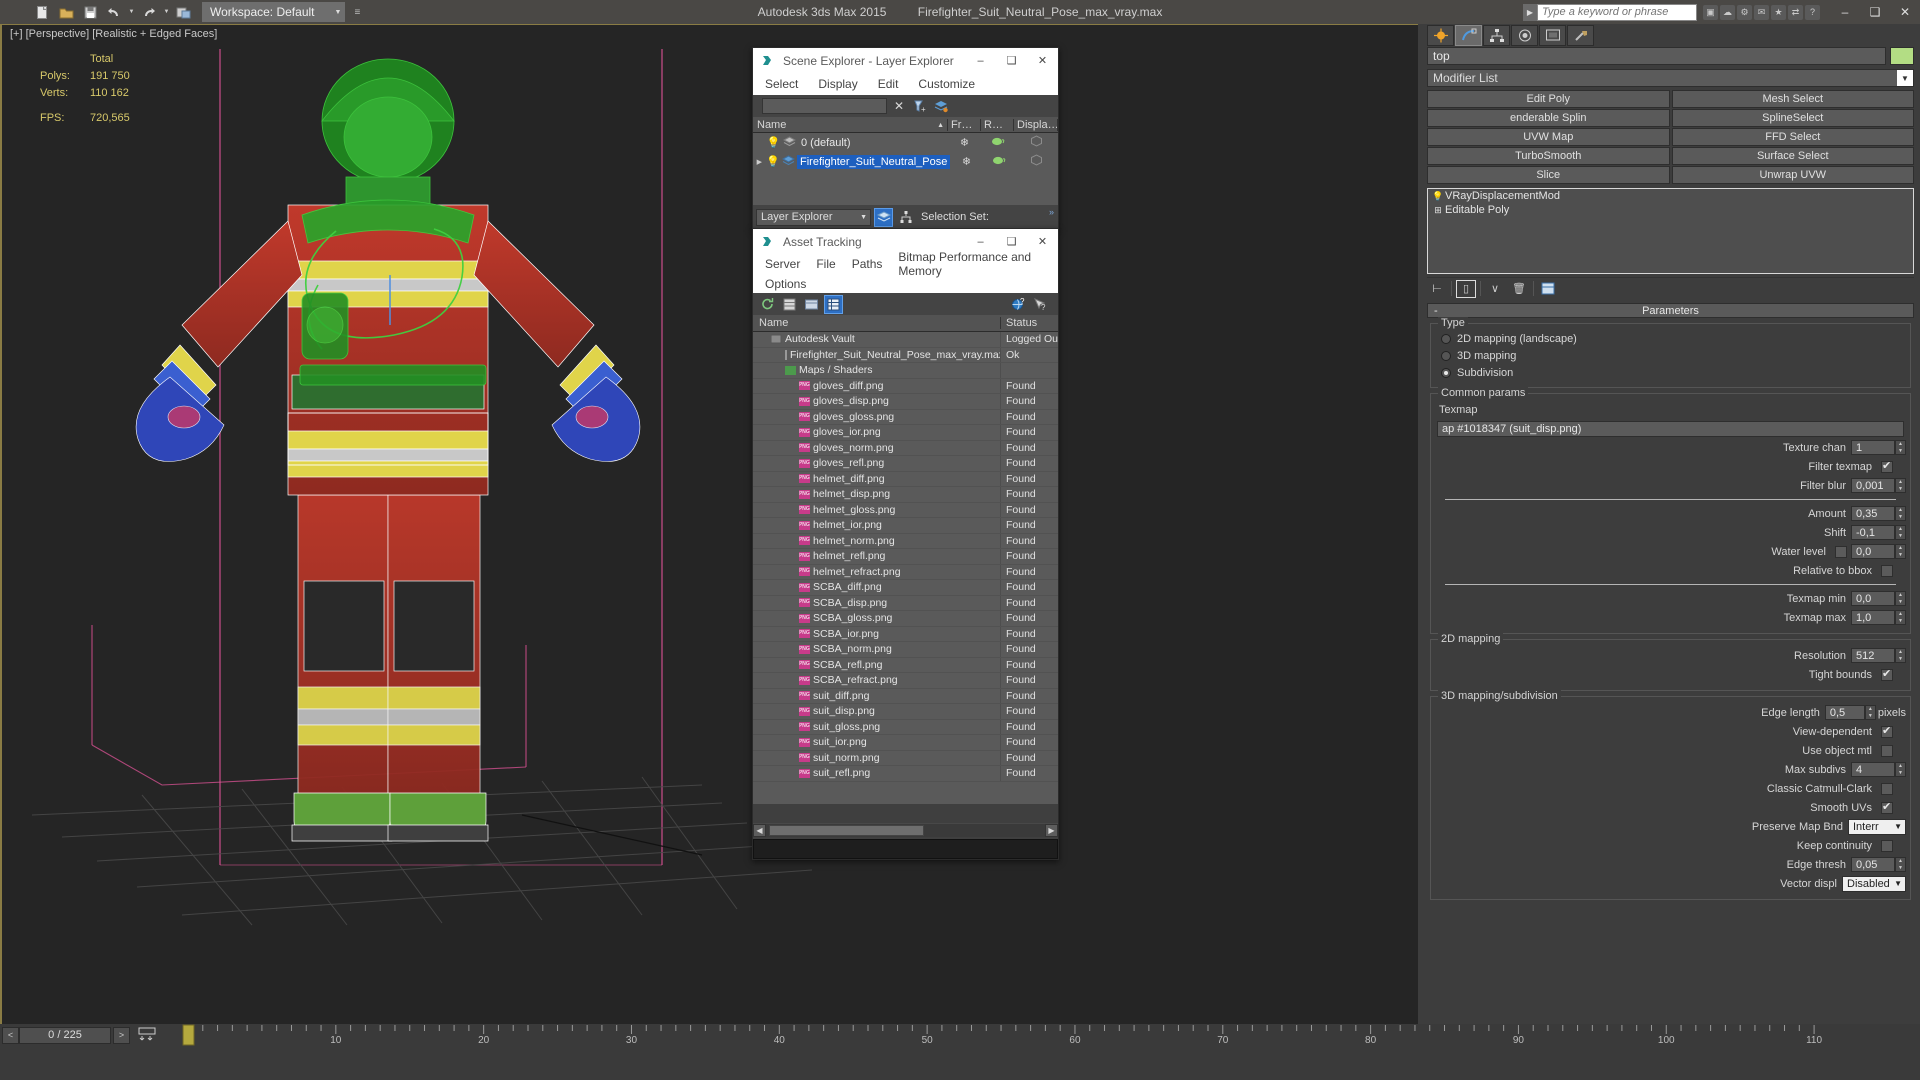 The image size is (1920, 1080). Describe the element at coordinates (357, 12) in the screenshot. I see `workspace-menu-icon: ≡` at that location.